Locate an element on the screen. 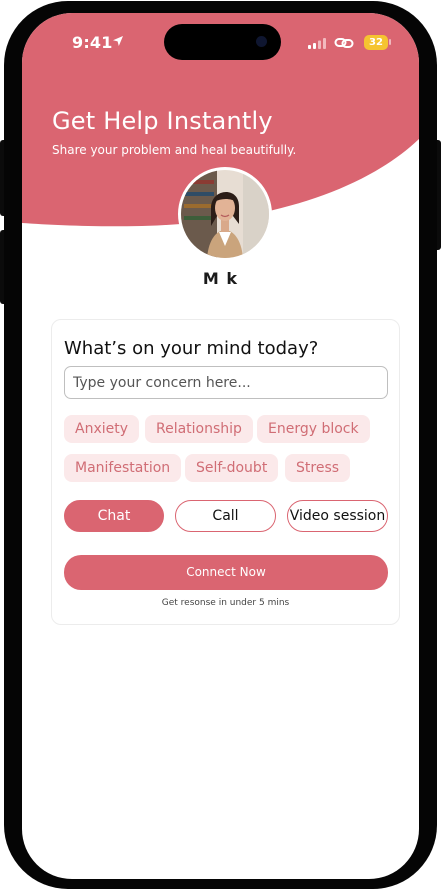  response-time-note: Get resonse in under 5 mins is located at coordinates (225, 603).